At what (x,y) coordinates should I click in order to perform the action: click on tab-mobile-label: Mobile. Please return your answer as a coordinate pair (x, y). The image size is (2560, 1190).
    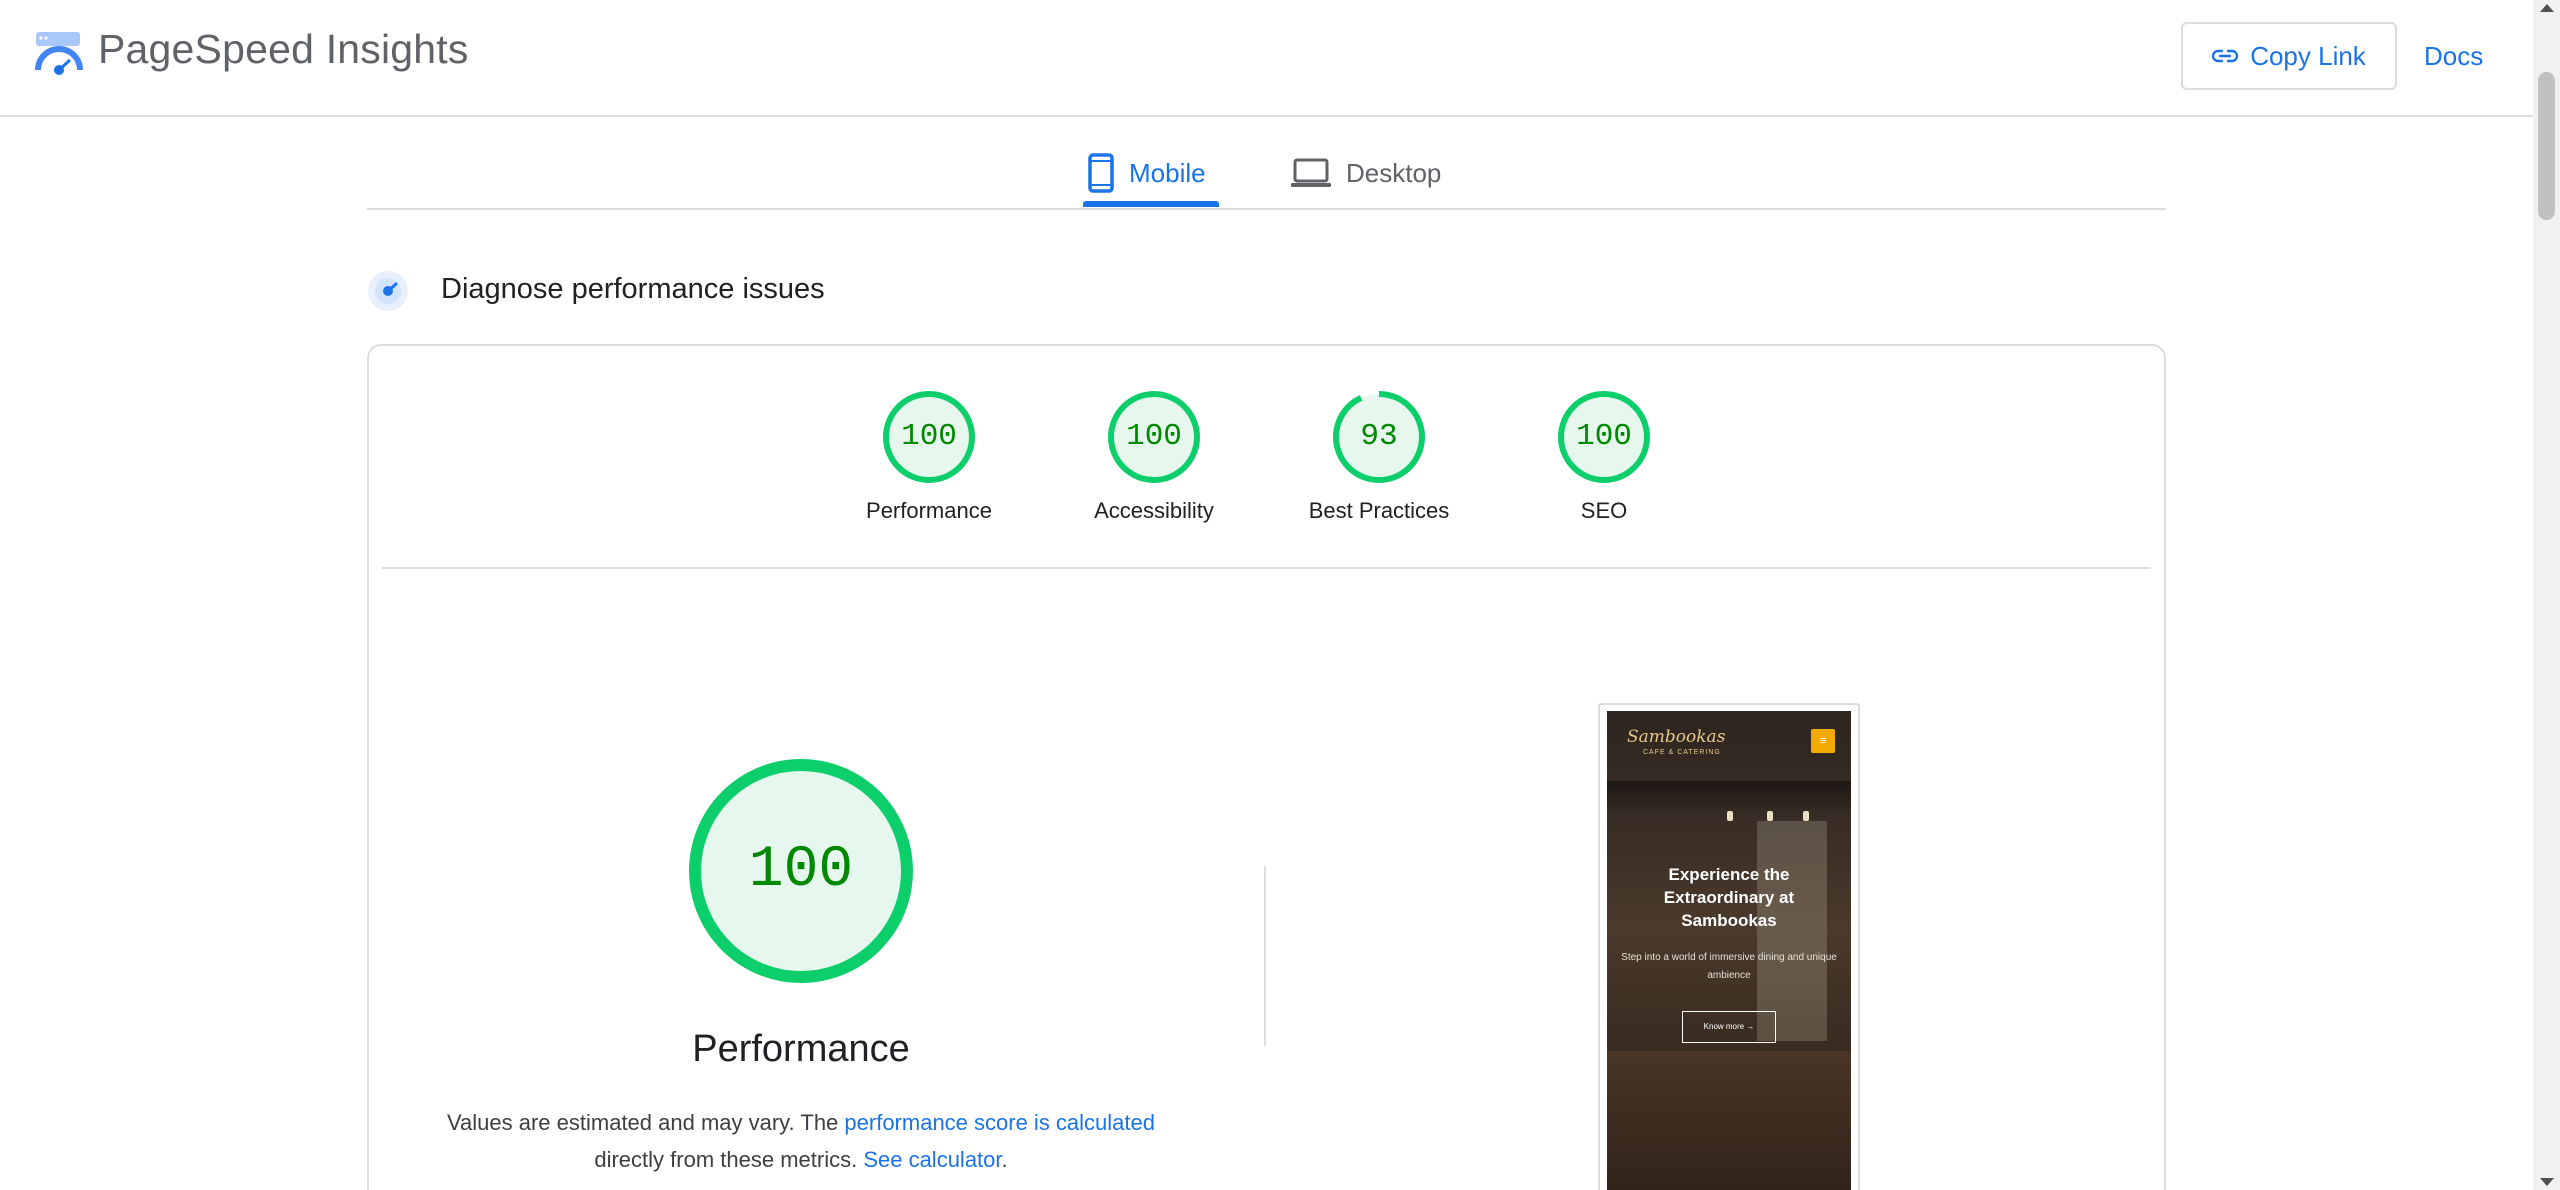
    Looking at the image, I should click on (1167, 172).